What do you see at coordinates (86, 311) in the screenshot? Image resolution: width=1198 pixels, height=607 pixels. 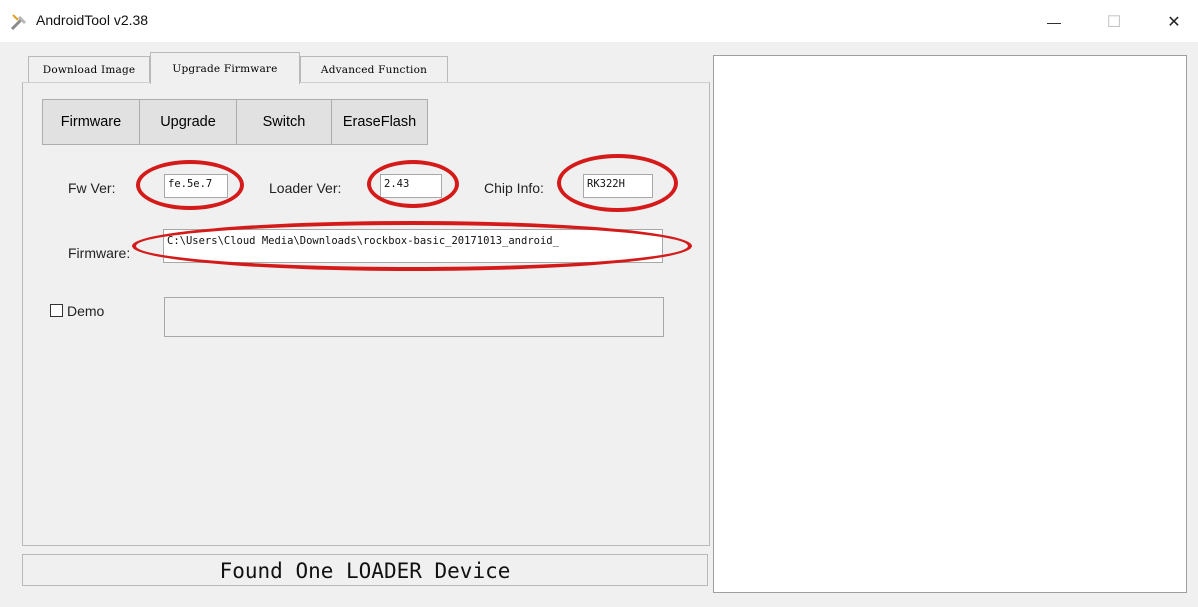 I see `demo-label: Demo` at bounding box center [86, 311].